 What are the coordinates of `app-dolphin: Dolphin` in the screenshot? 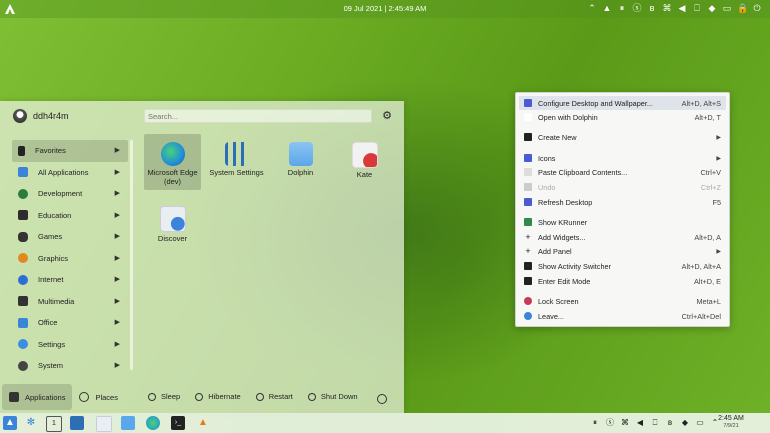 It's located at (300, 162).